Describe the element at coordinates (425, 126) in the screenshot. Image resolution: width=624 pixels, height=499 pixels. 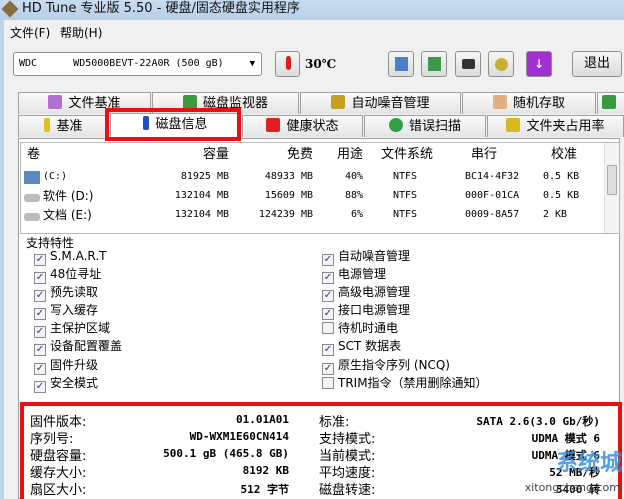
I see `tab-error-scan: 错误扫描` at that location.